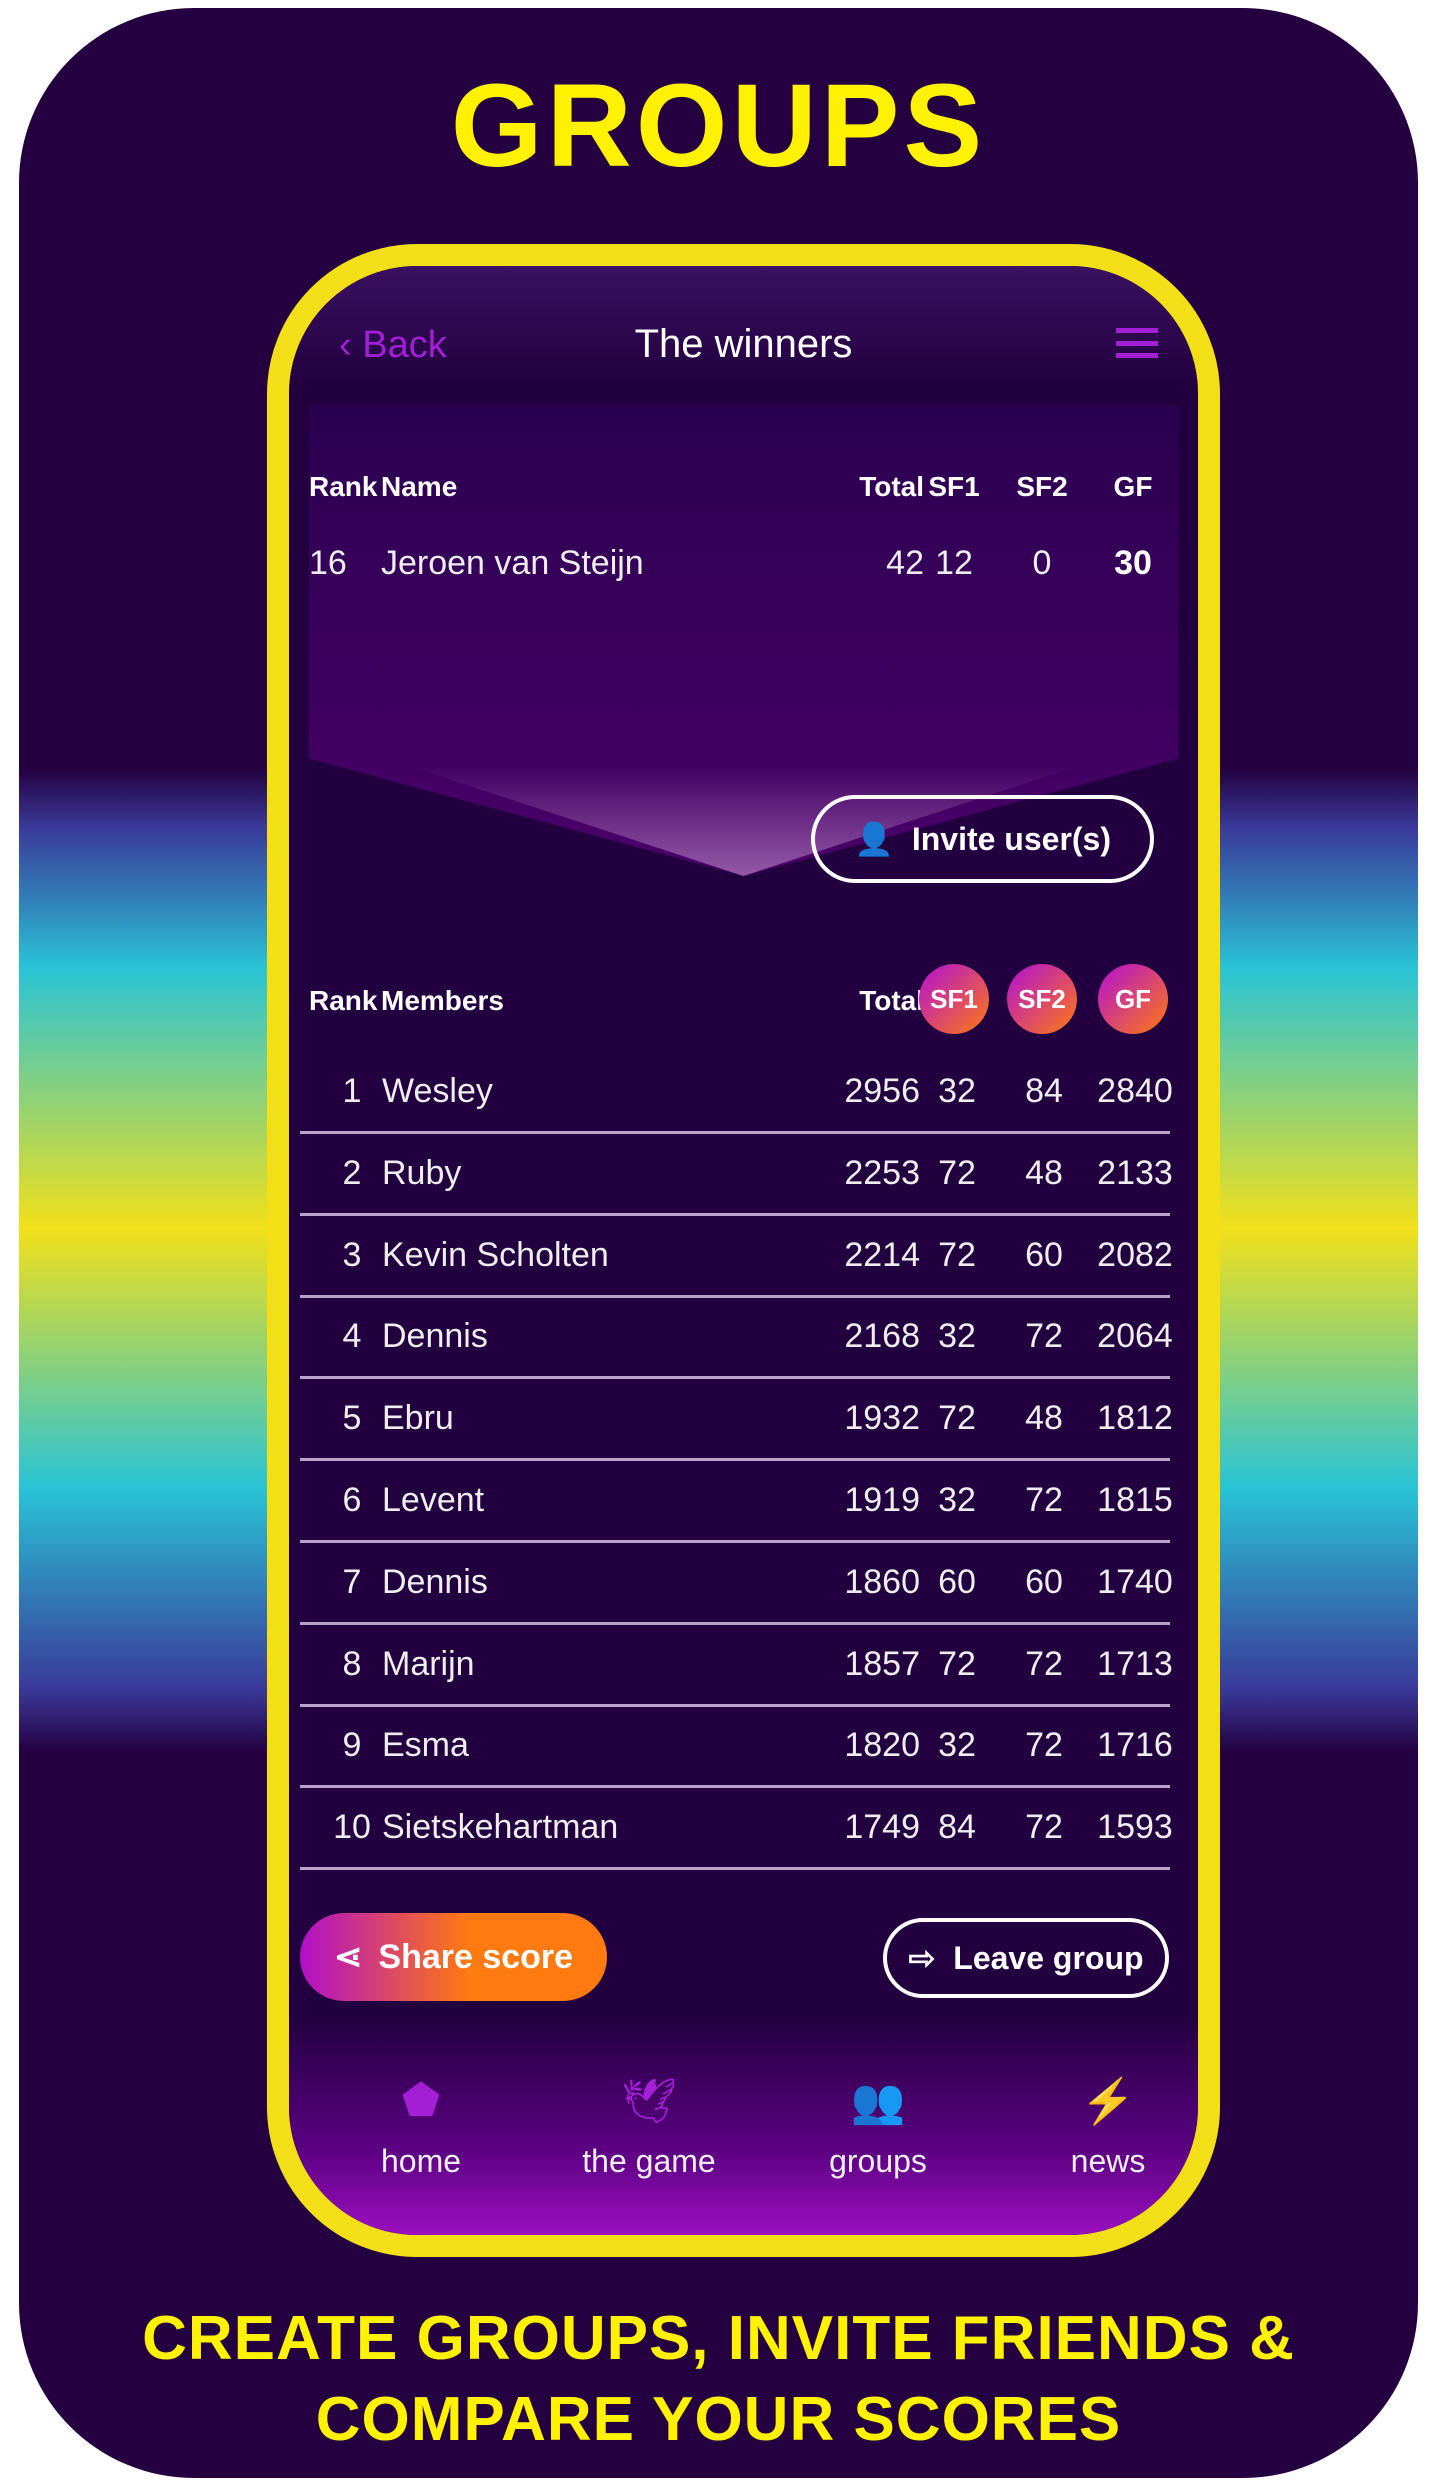 The height and width of the screenshot is (2487, 1437). What do you see at coordinates (882, 1745) in the screenshot?
I see `cell-total: 1820` at bounding box center [882, 1745].